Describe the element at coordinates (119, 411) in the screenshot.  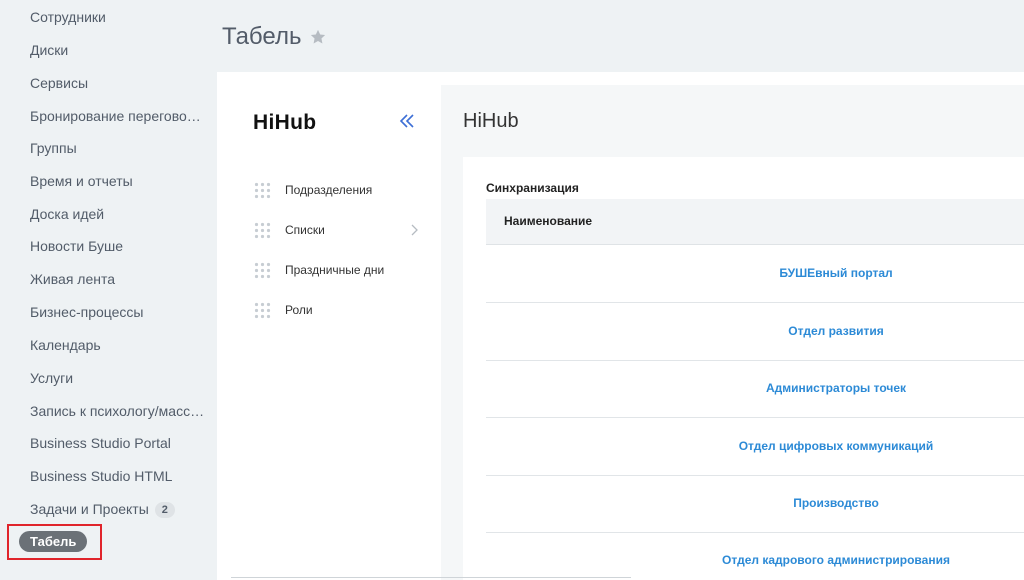
I see `nav-item-psychologist-booking: Запись к психологу/массажисту` at that location.